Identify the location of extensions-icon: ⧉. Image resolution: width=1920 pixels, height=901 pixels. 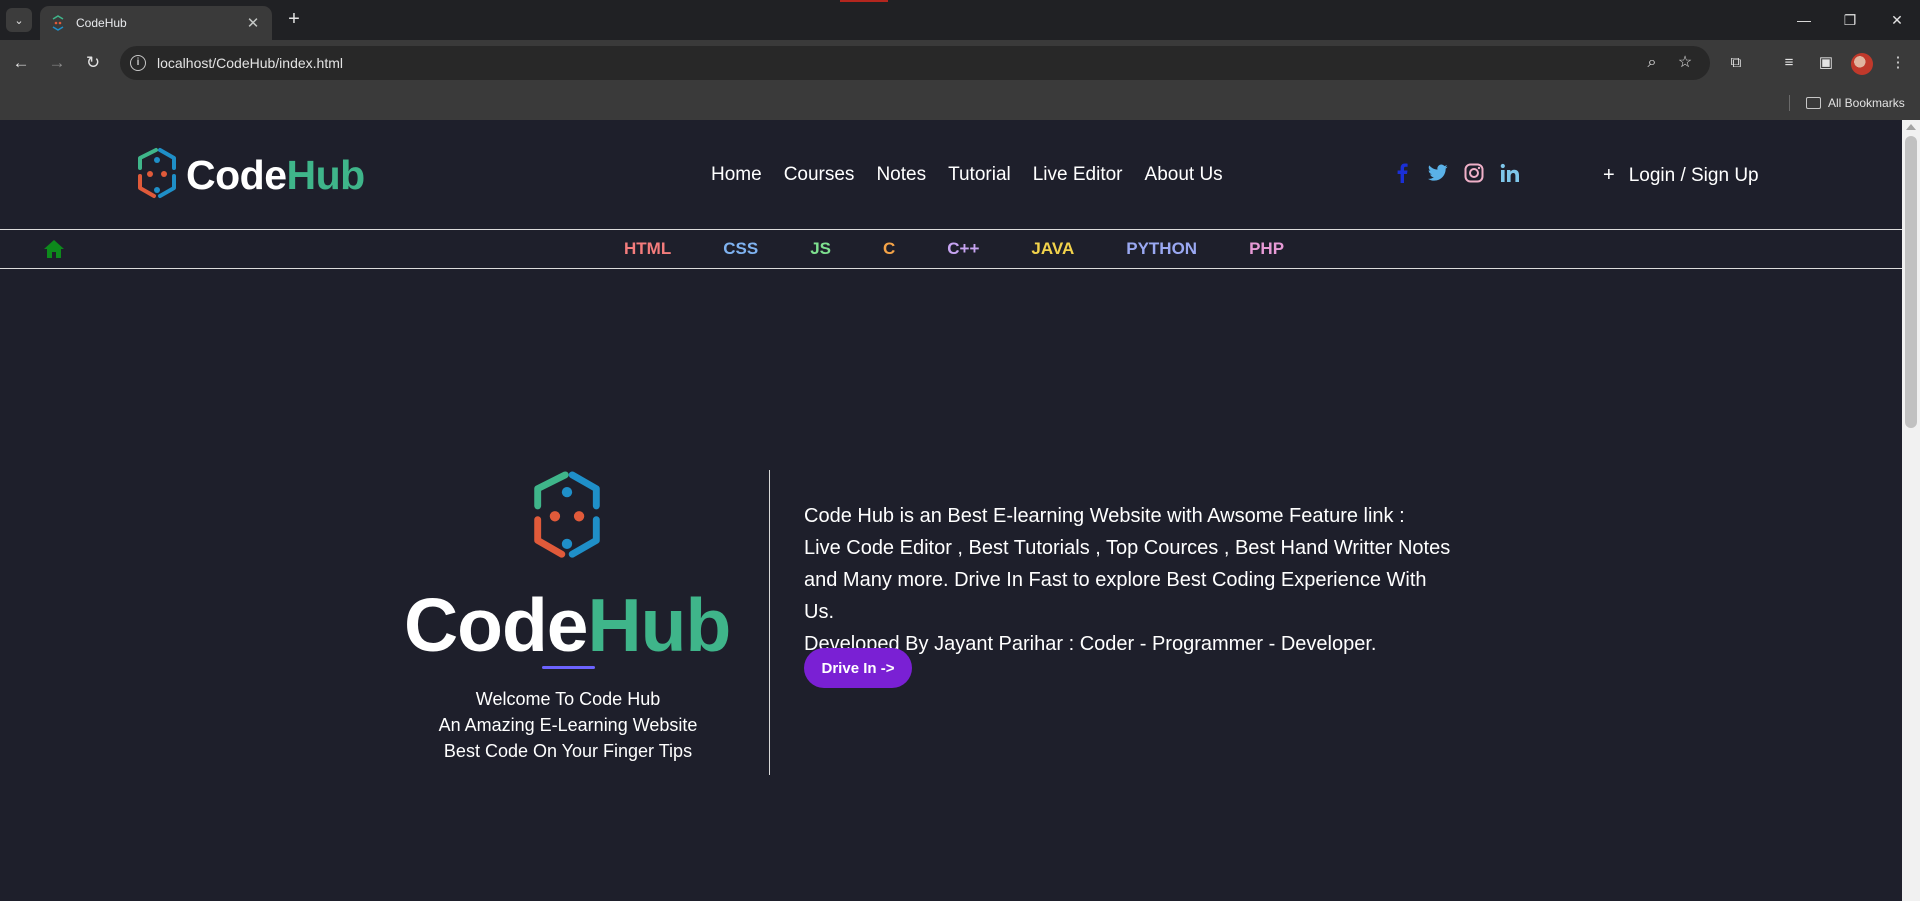
(1736, 63).